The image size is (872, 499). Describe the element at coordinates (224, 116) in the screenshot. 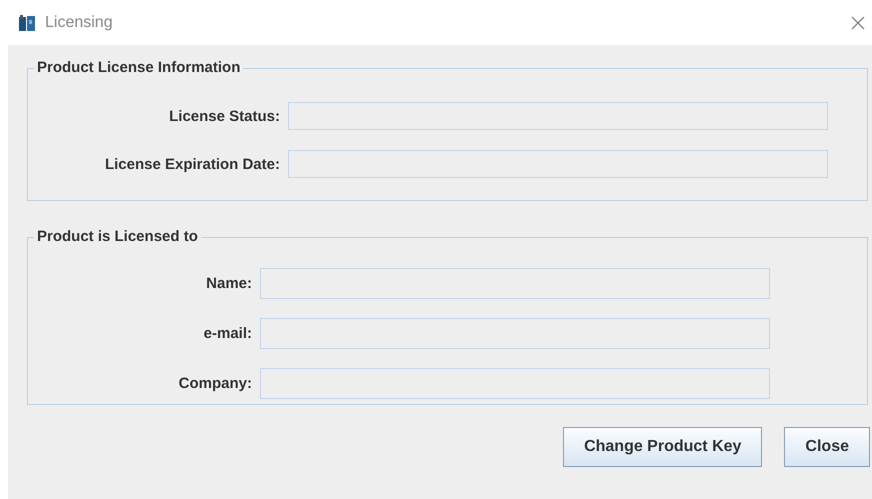

I see `field-label: License Status:` at that location.